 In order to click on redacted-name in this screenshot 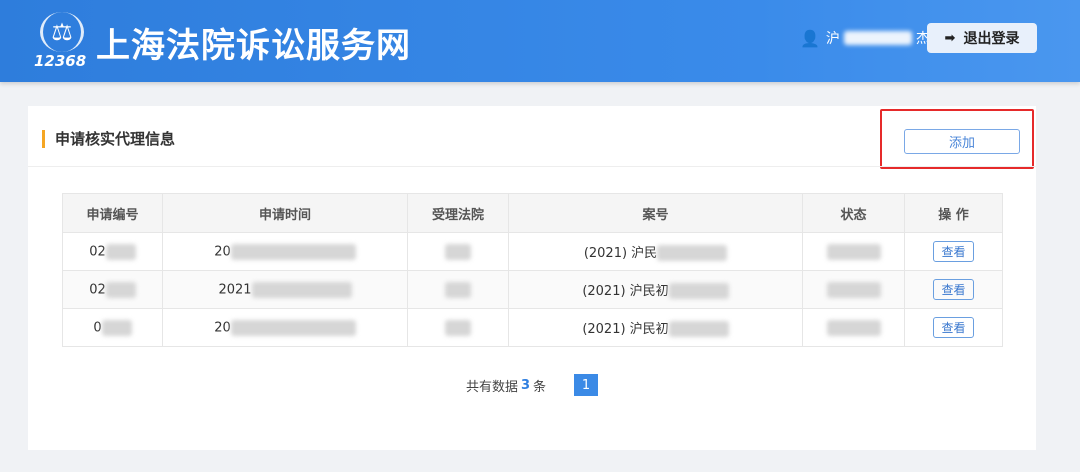, I will do `click(877, 38)`.